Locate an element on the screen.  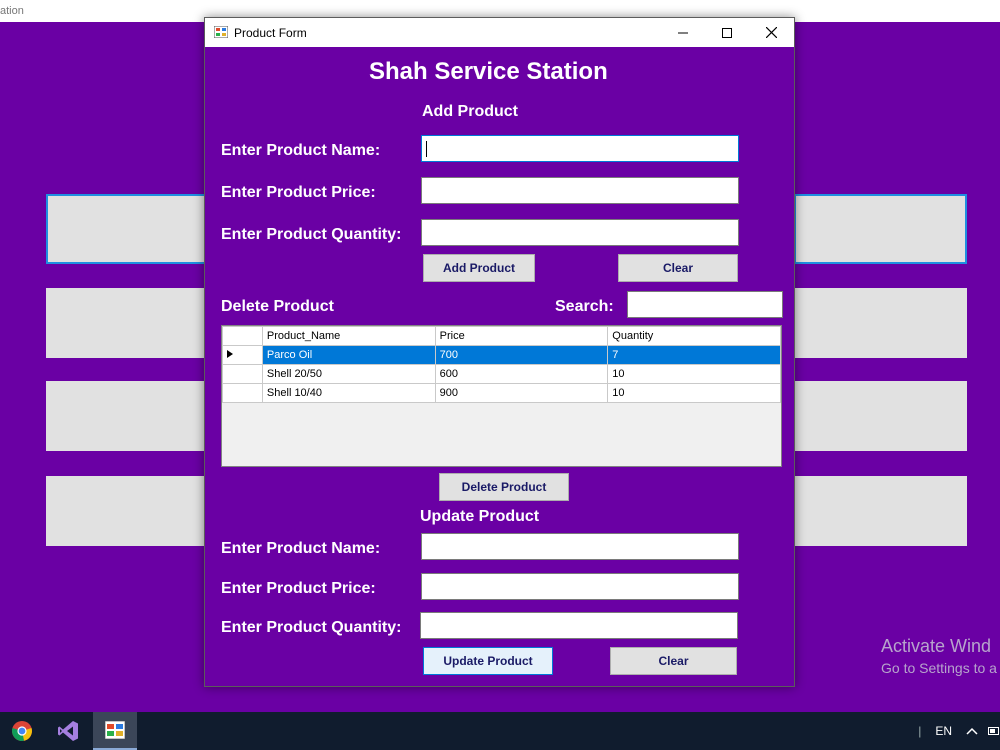
background-tile-2-right is located at coordinates (880, 323).